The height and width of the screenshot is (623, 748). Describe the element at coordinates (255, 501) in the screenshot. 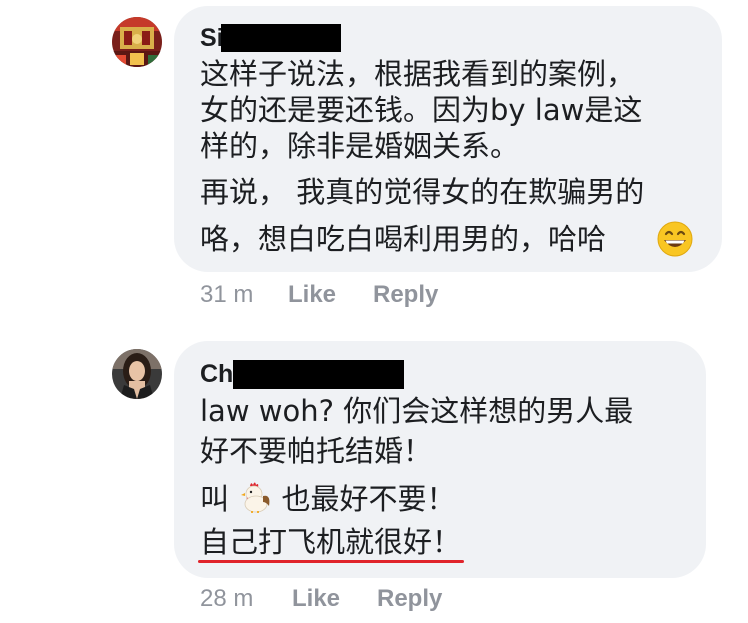

I see `rooster-icon` at that location.